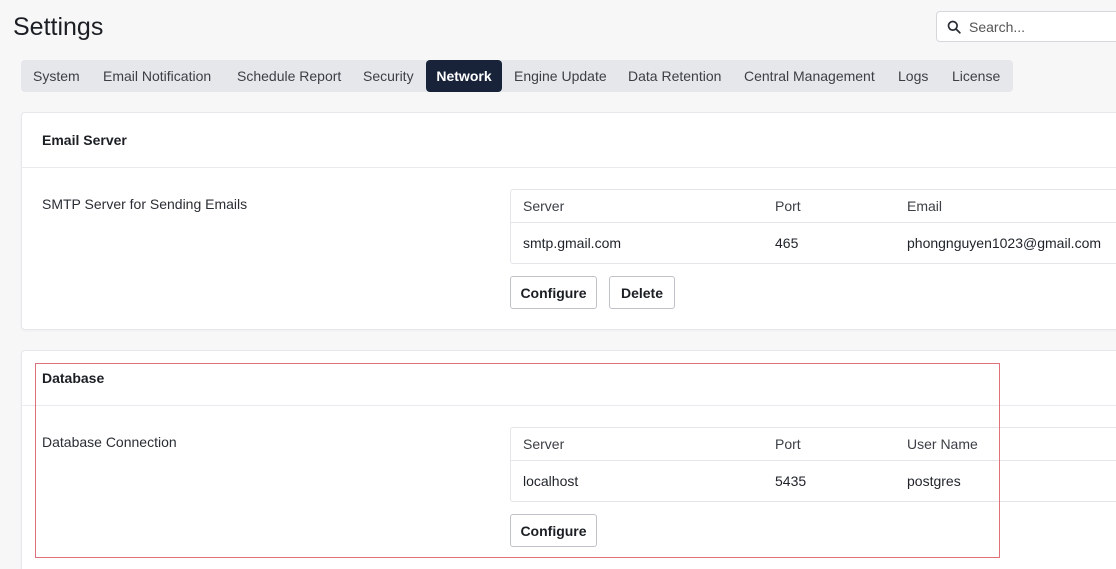 Image resolution: width=1116 pixels, height=569 pixels. Describe the element at coordinates (809, 76) in the screenshot. I see `tab-central-management: Central Management` at that location.